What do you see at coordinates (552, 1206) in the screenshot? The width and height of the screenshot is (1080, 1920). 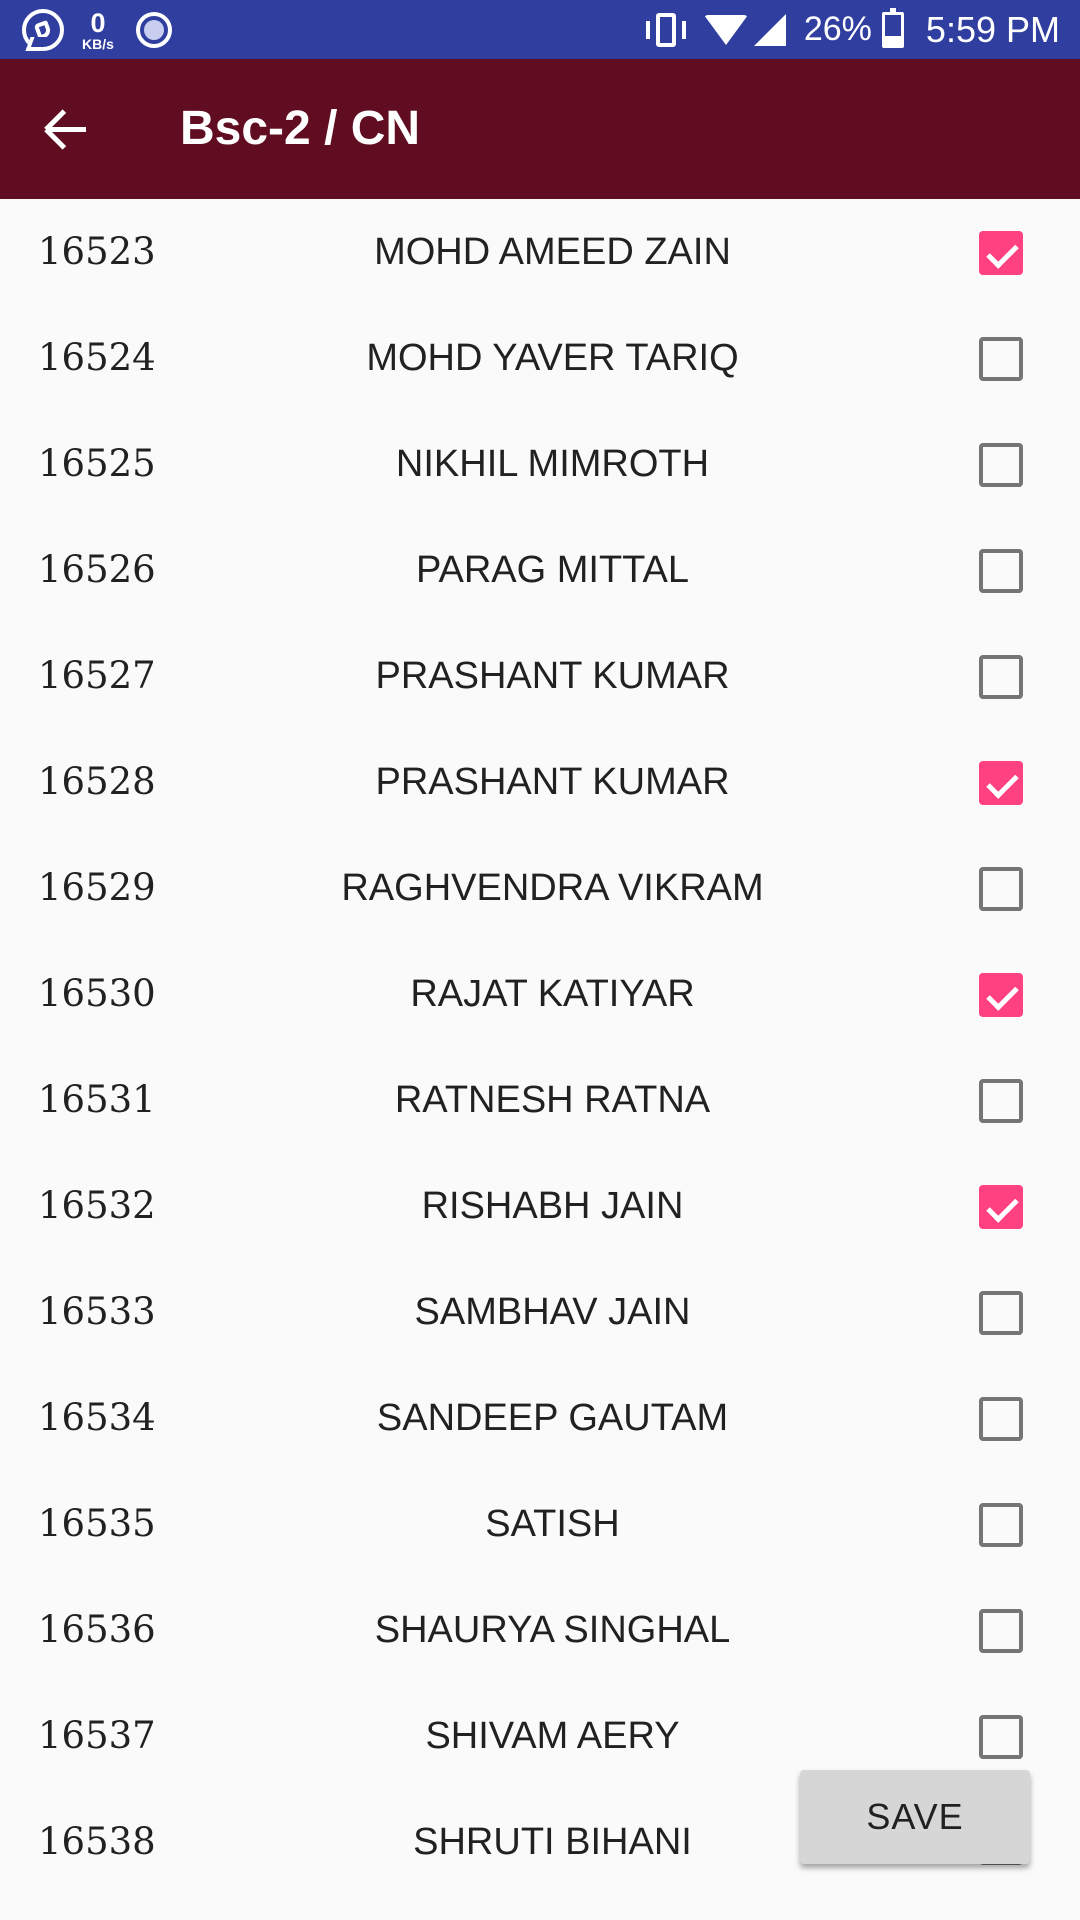 I see `student-name: RISHABH JAIN` at bounding box center [552, 1206].